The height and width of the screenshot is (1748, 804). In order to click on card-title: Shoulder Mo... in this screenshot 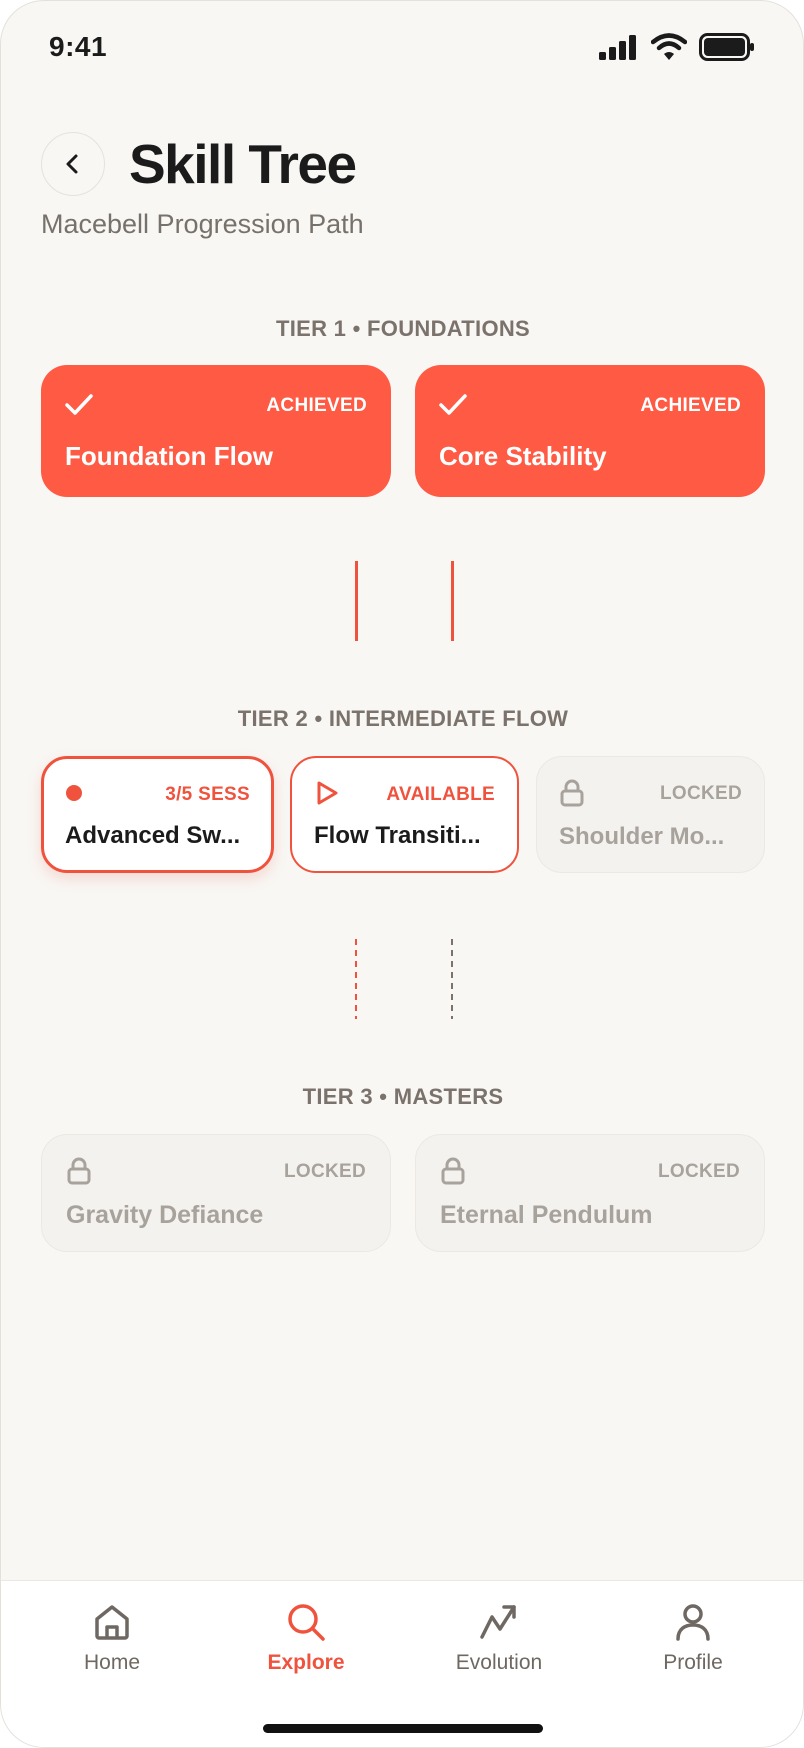, I will do `click(642, 836)`.